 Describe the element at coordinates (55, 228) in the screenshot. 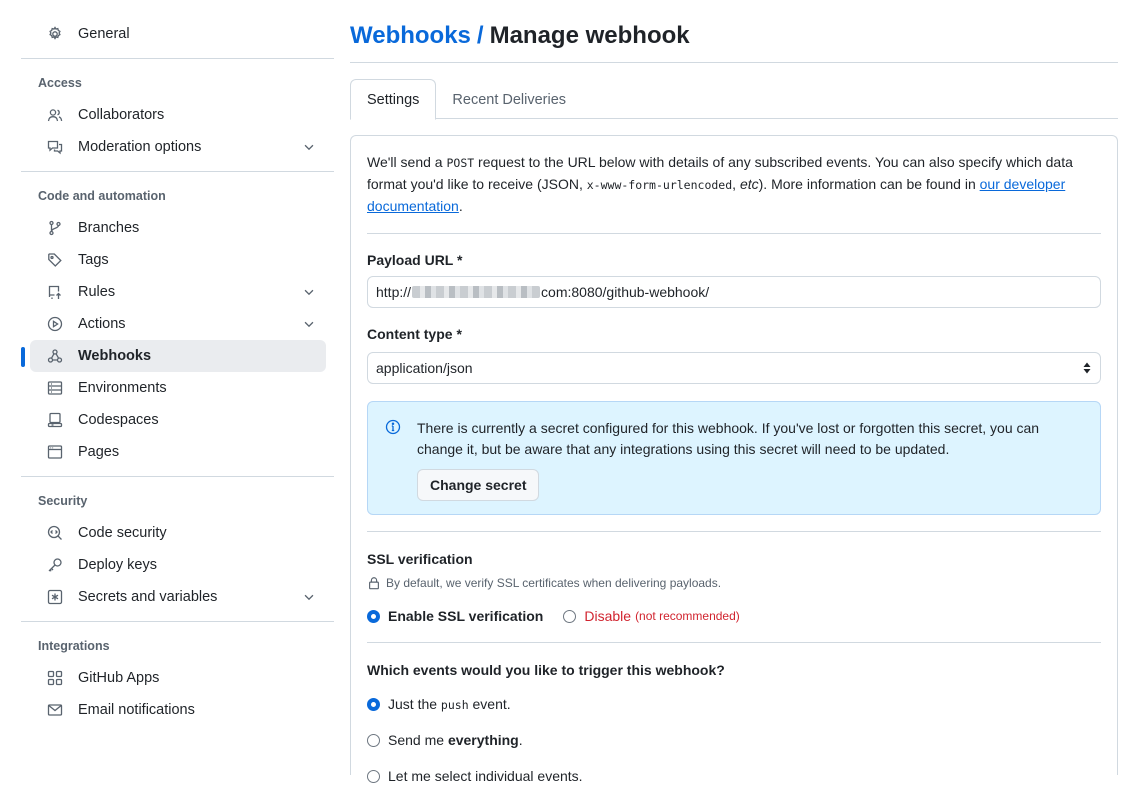

I see `git-branch-icon` at that location.